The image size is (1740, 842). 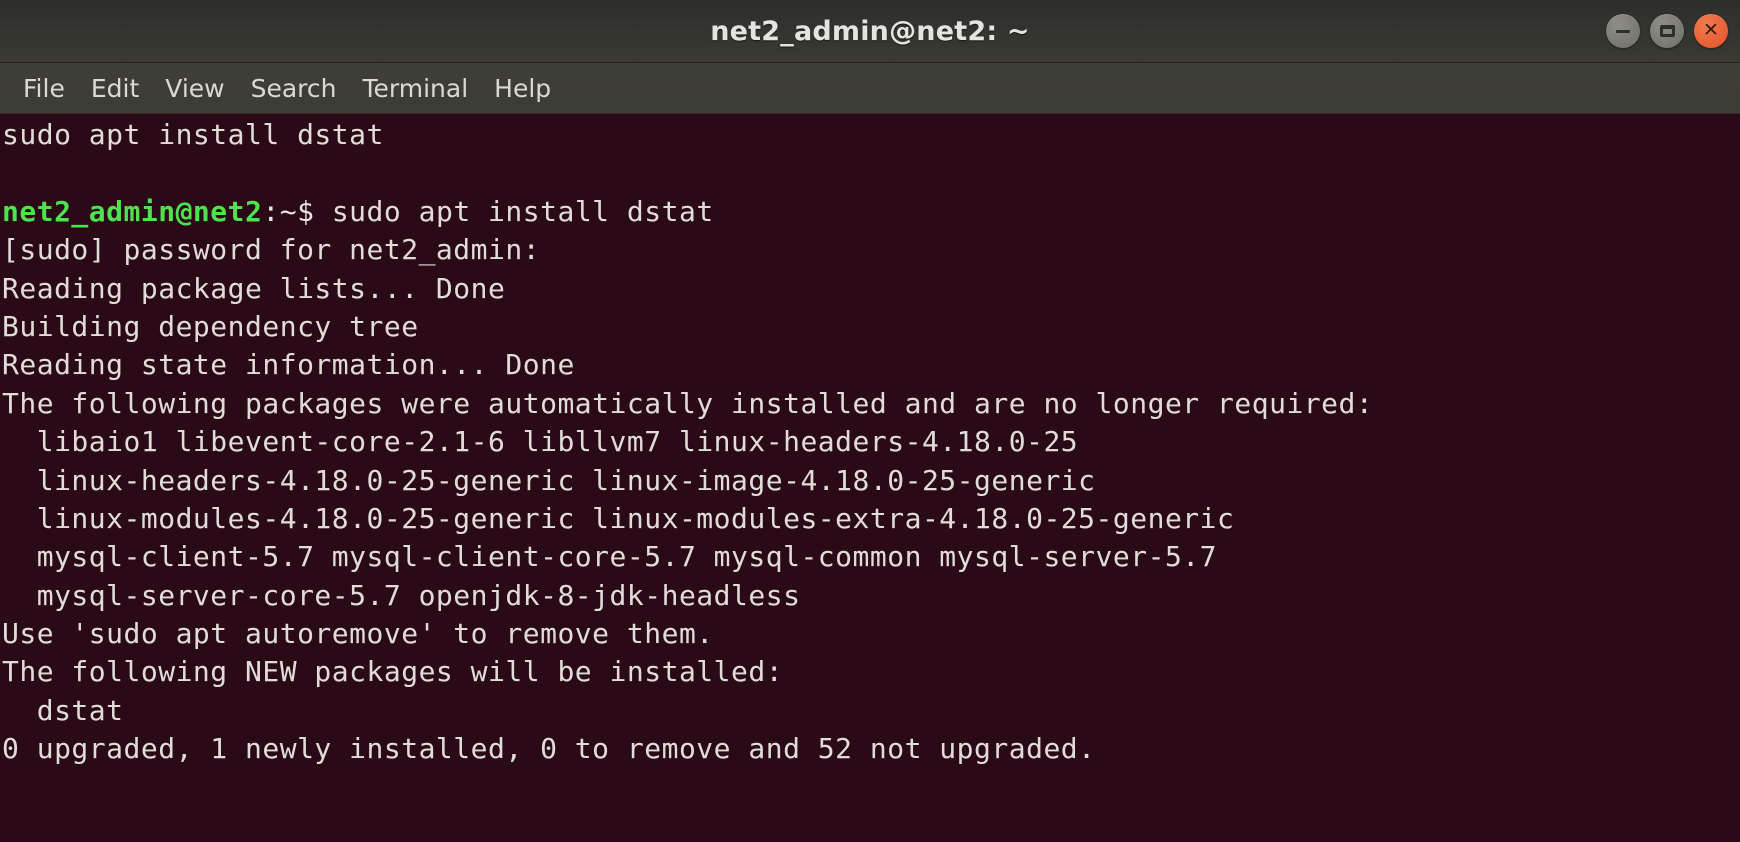 What do you see at coordinates (115, 88) in the screenshot?
I see `menu-item-edit: Edit` at bounding box center [115, 88].